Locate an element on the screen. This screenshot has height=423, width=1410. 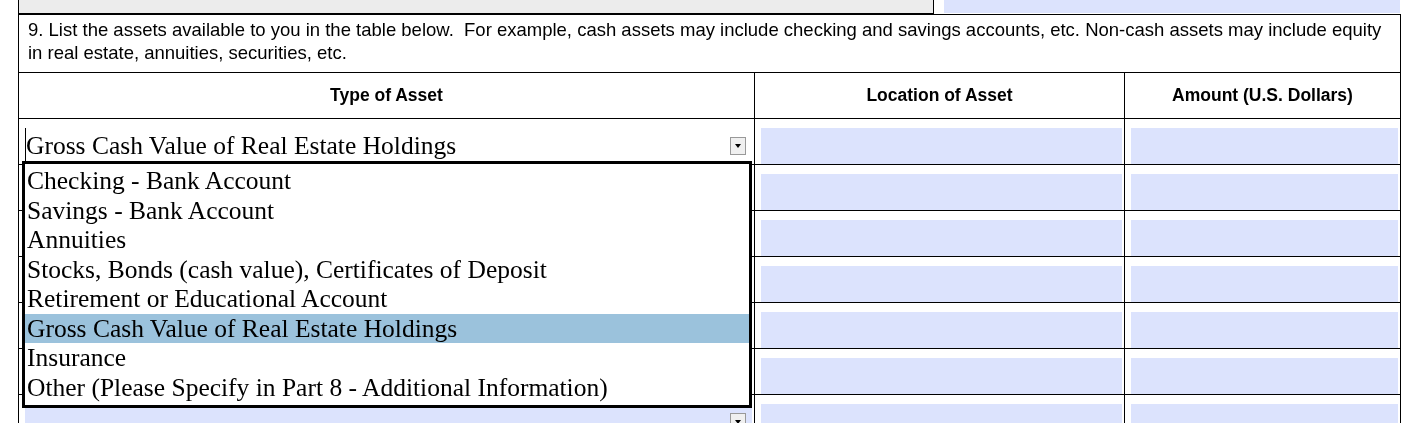
dropdown-option: Insurance is located at coordinates (387, 358).